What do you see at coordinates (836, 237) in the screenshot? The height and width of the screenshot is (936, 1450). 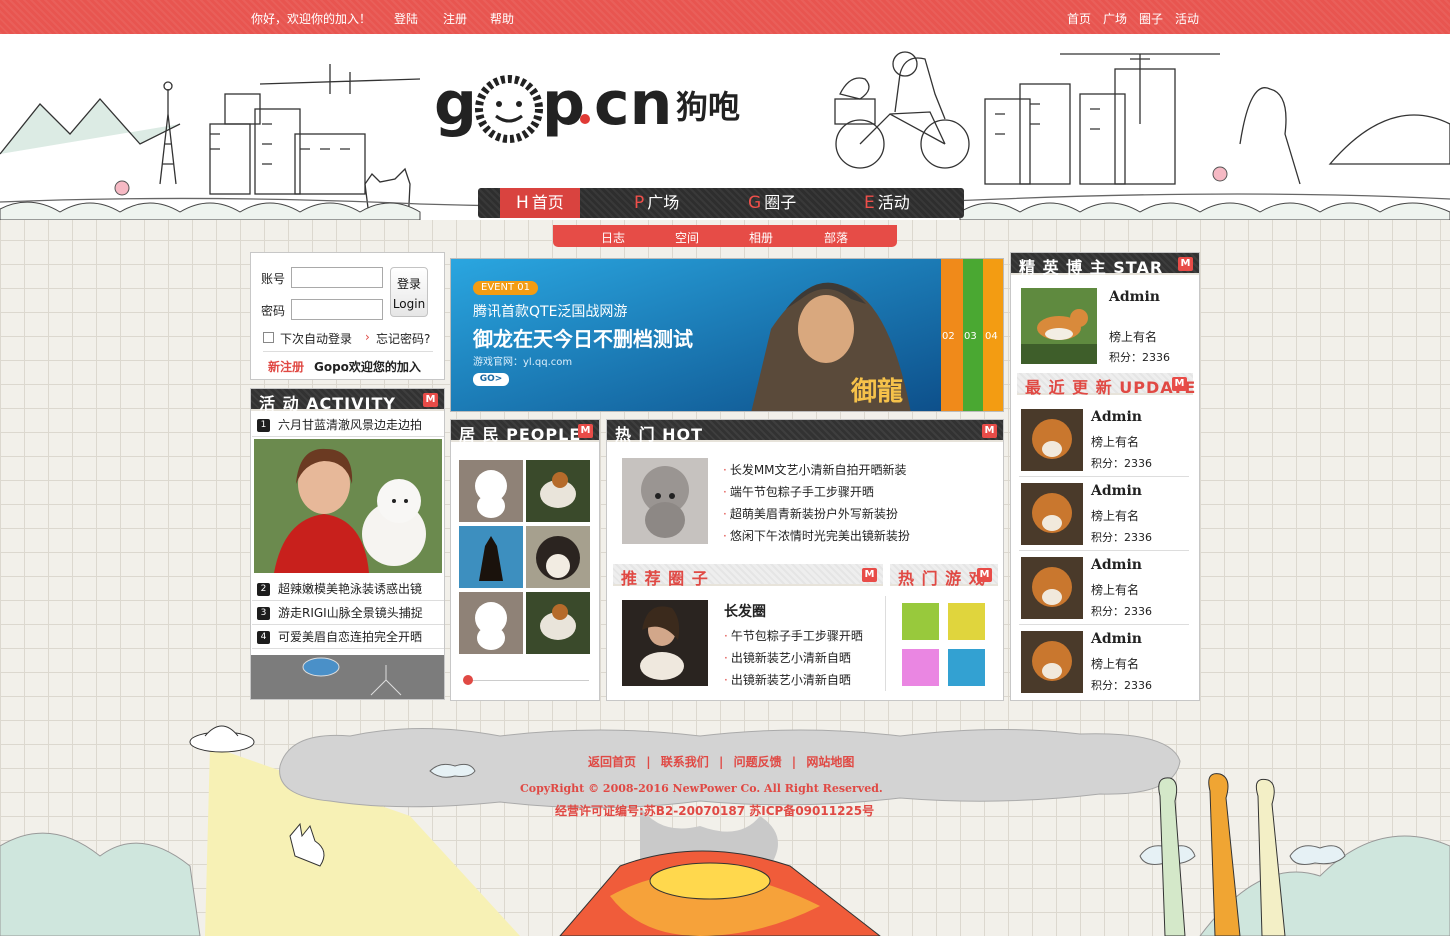 I see `subnav-tribe: 部落` at bounding box center [836, 237].